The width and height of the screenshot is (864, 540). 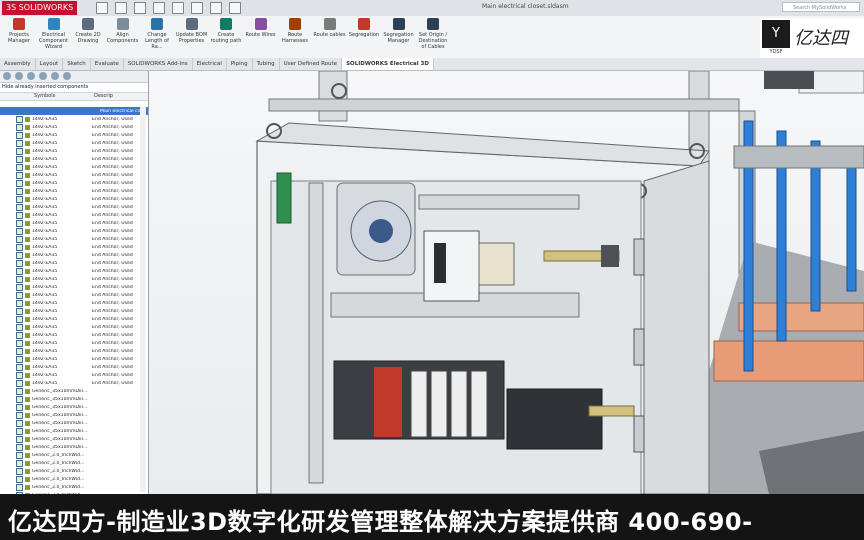 I want to click on rebuild-icon, so click(x=216, y=8).